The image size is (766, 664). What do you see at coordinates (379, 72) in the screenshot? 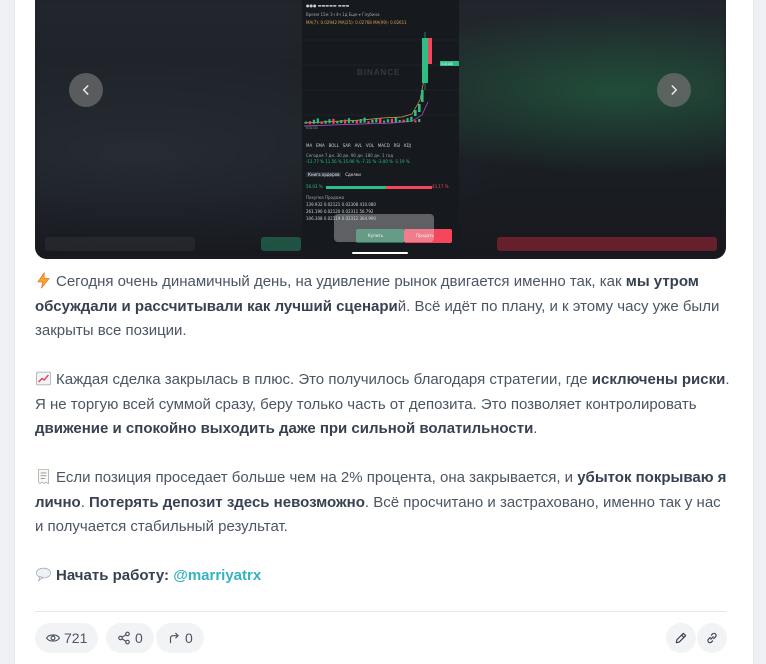
I see `binance-watermark: BINANCE` at bounding box center [379, 72].